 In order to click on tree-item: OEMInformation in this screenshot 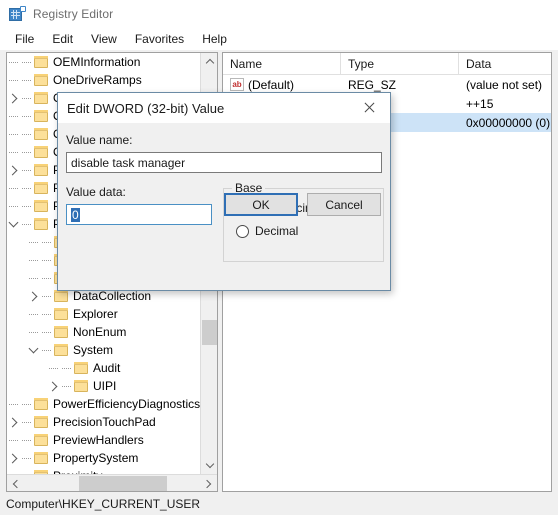, I will do `click(104, 62)`.